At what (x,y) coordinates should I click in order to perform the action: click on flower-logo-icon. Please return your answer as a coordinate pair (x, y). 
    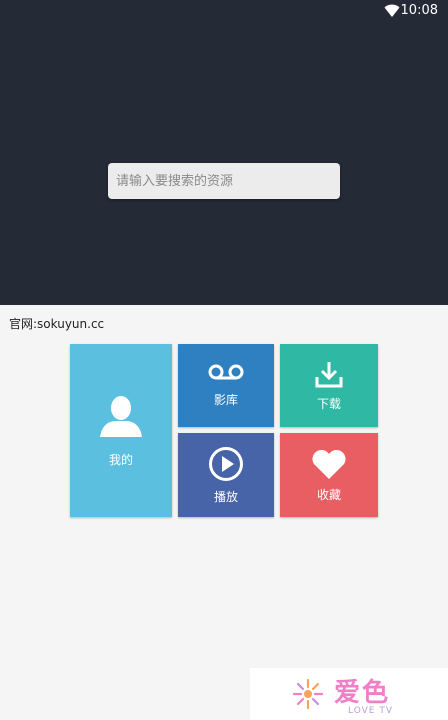
    Looking at the image, I should click on (308, 694).